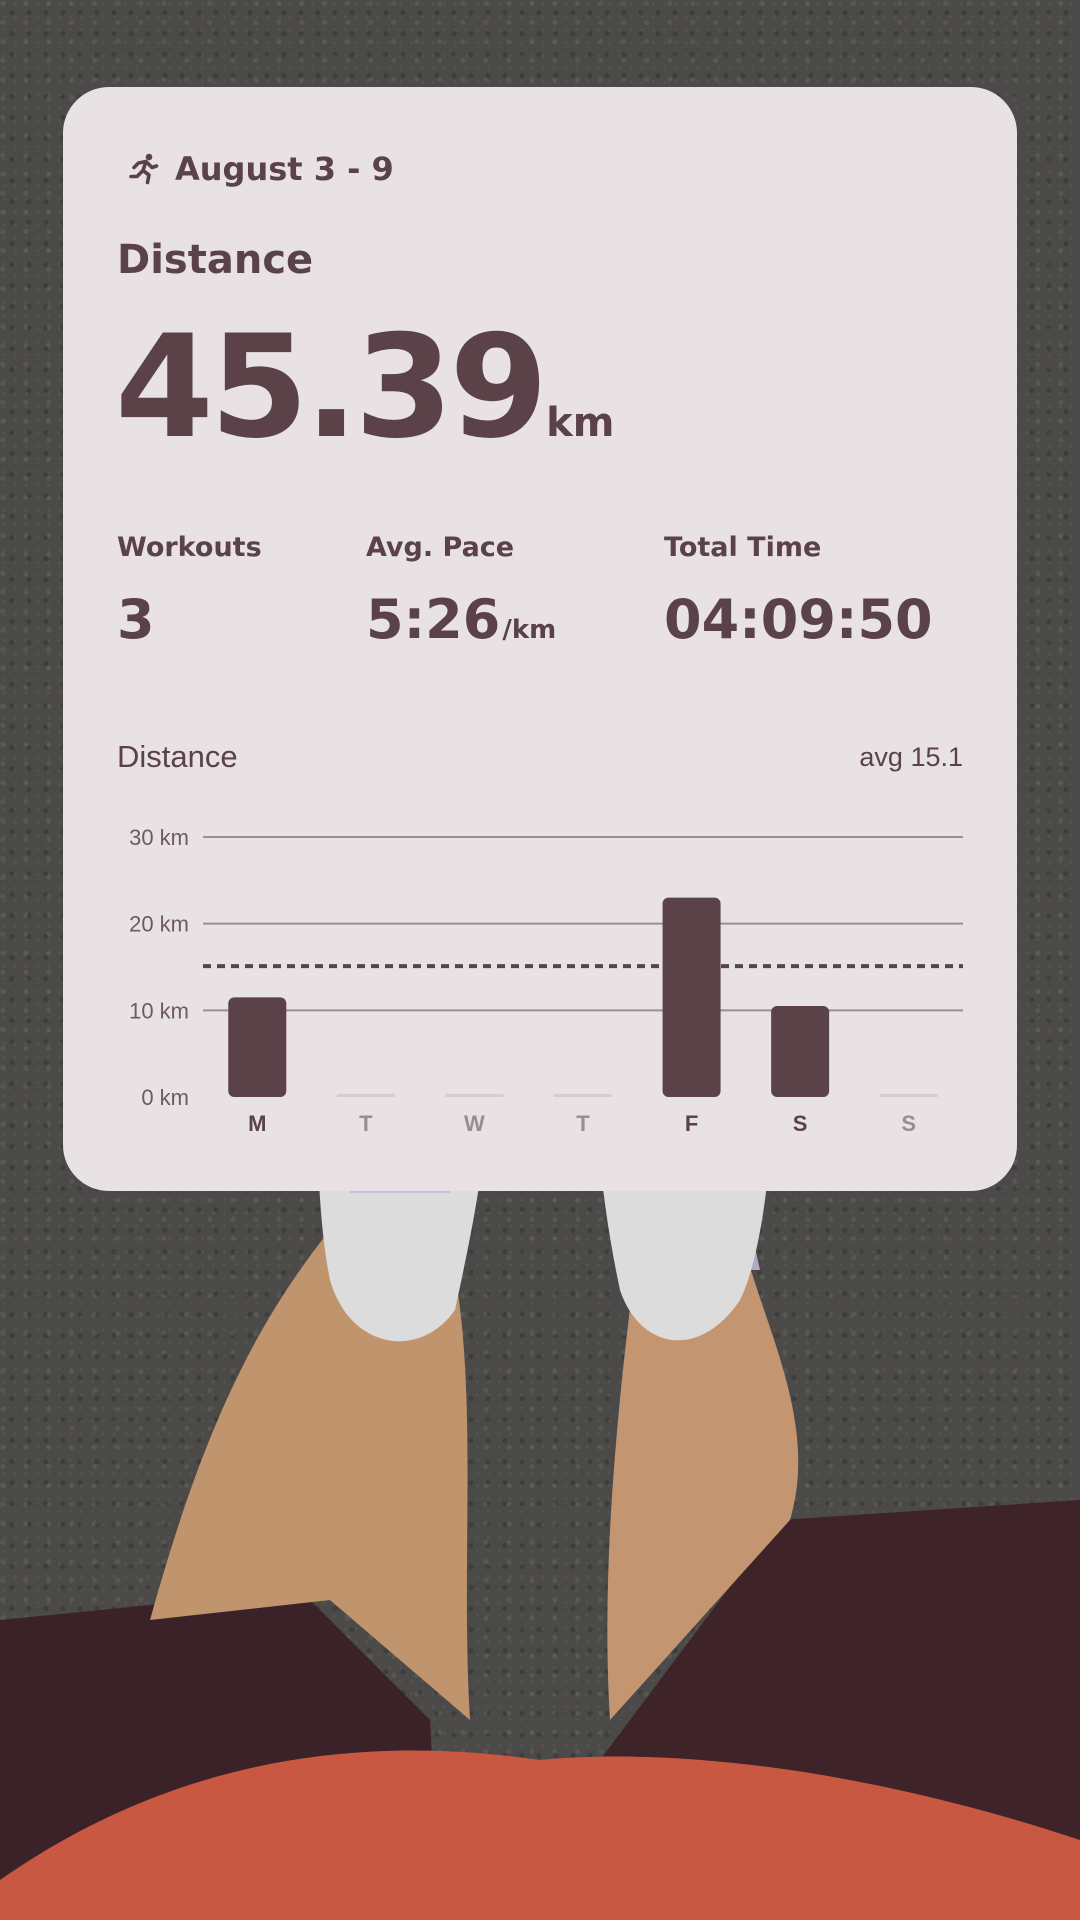 The width and height of the screenshot is (1080, 1920). I want to click on y-tick-label: 20 km, so click(159, 924).